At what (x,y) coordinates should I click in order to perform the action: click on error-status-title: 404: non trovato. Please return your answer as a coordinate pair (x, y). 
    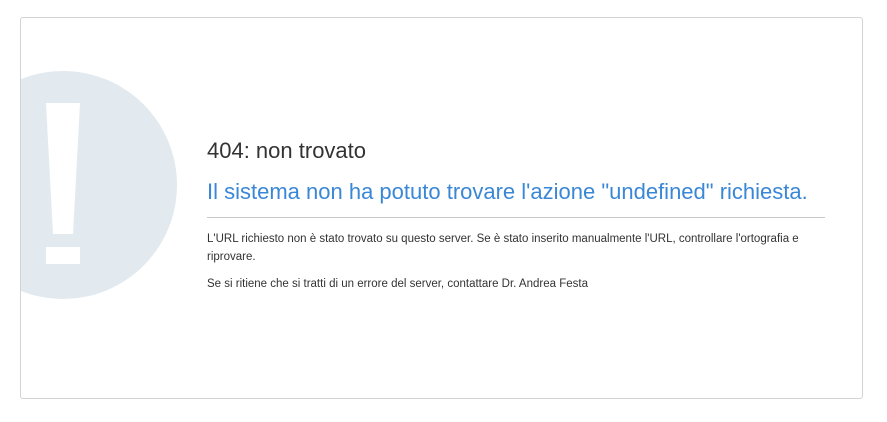
    Looking at the image, I should click on (287, 150).